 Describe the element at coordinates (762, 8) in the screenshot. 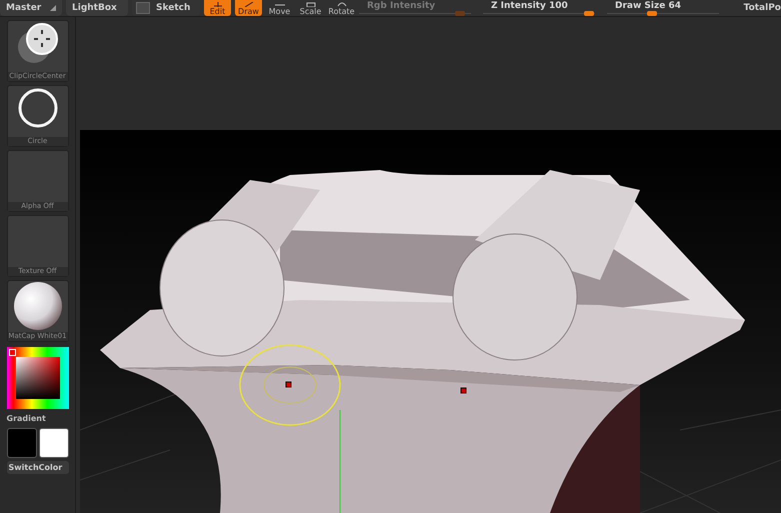

I see `total-polys-label: TotalPo` at that location.